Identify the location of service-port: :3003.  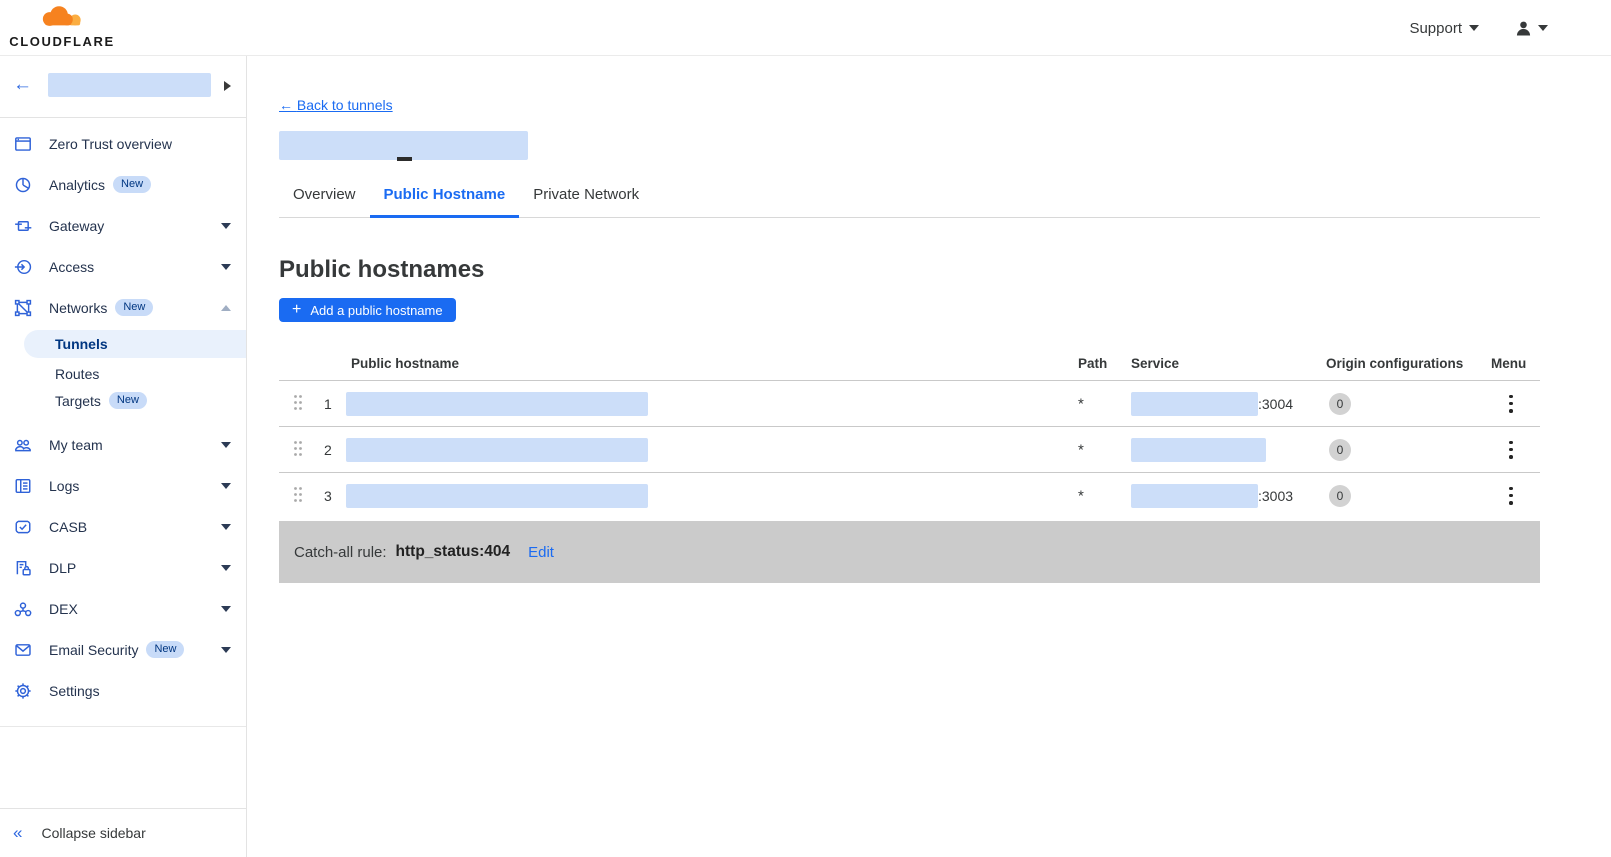
(1276, 495).